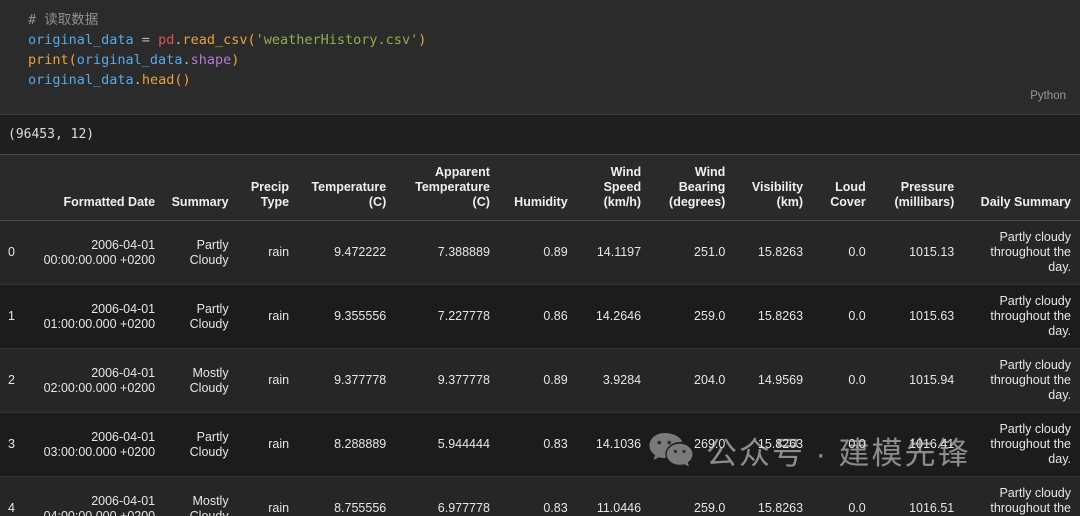 The width and height of the screenshot is (1080, 516). Describe the element at coordinates (99, 380) in the screenshot. I see `cell-formatted-date: 2006-04-01 02:00:00.000 +0200` at that location.